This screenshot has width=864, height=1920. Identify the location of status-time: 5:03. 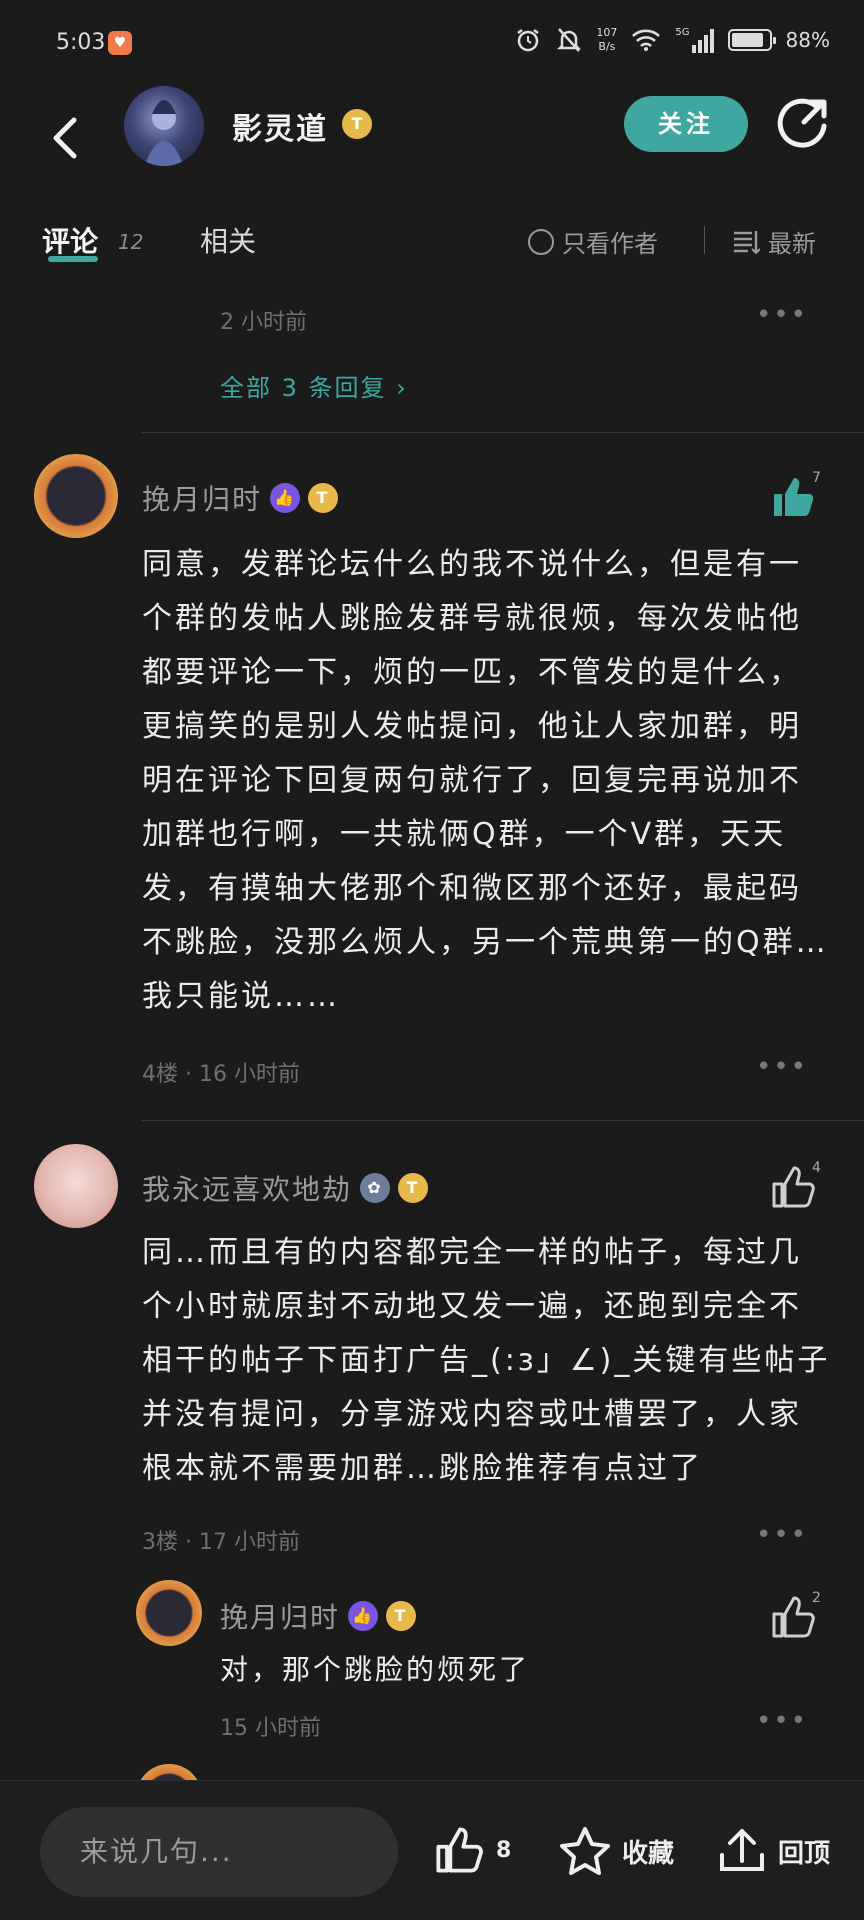
(81, 42).